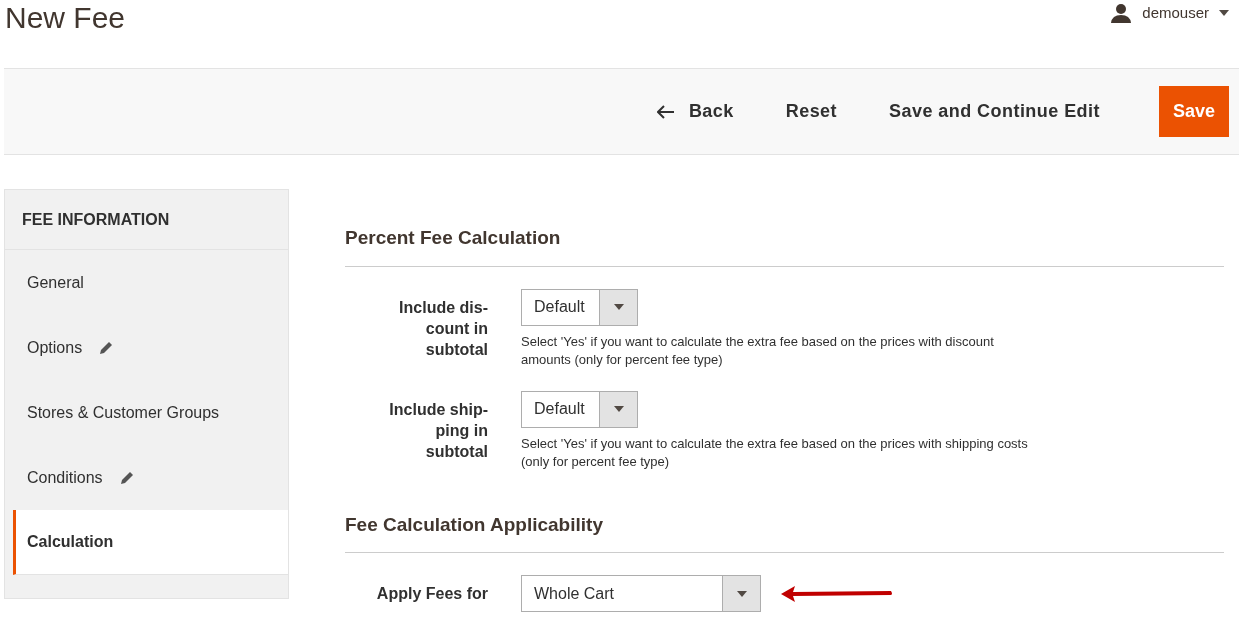 The image size is (1239, 643). I want to click on user-icon, so click(1121, 13).